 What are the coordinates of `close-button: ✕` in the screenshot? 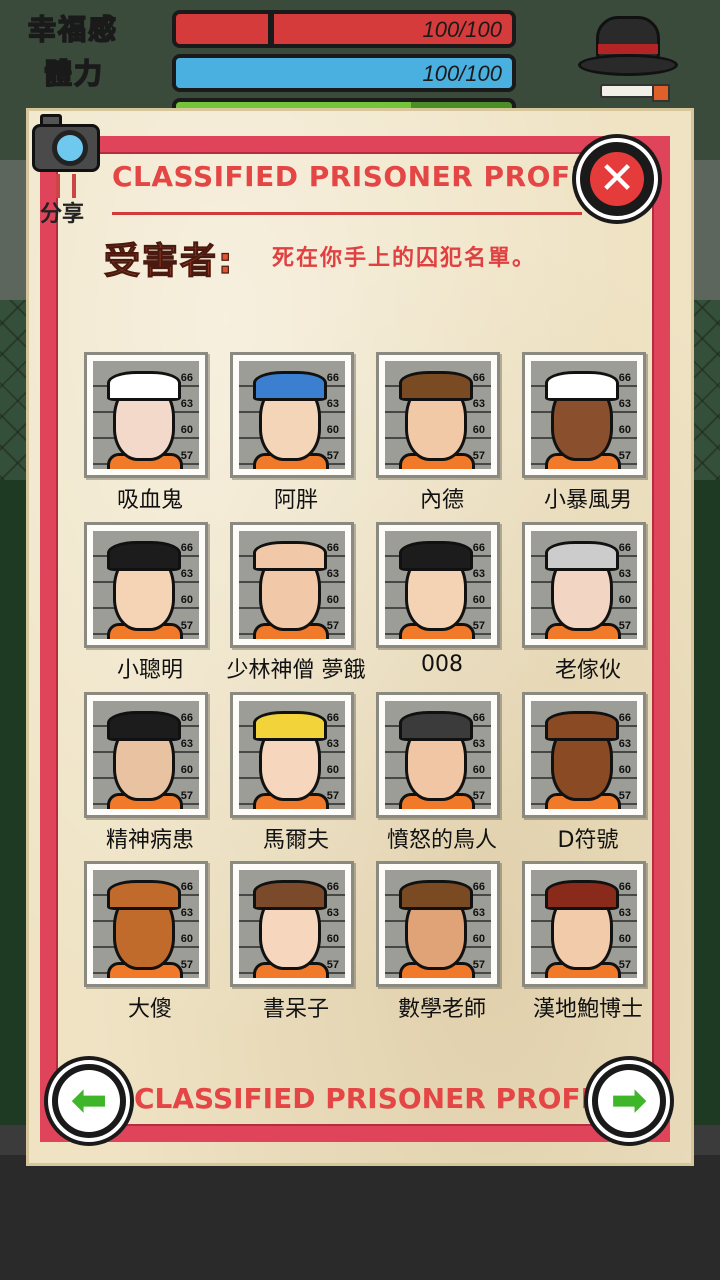 It's located at (617, 179).